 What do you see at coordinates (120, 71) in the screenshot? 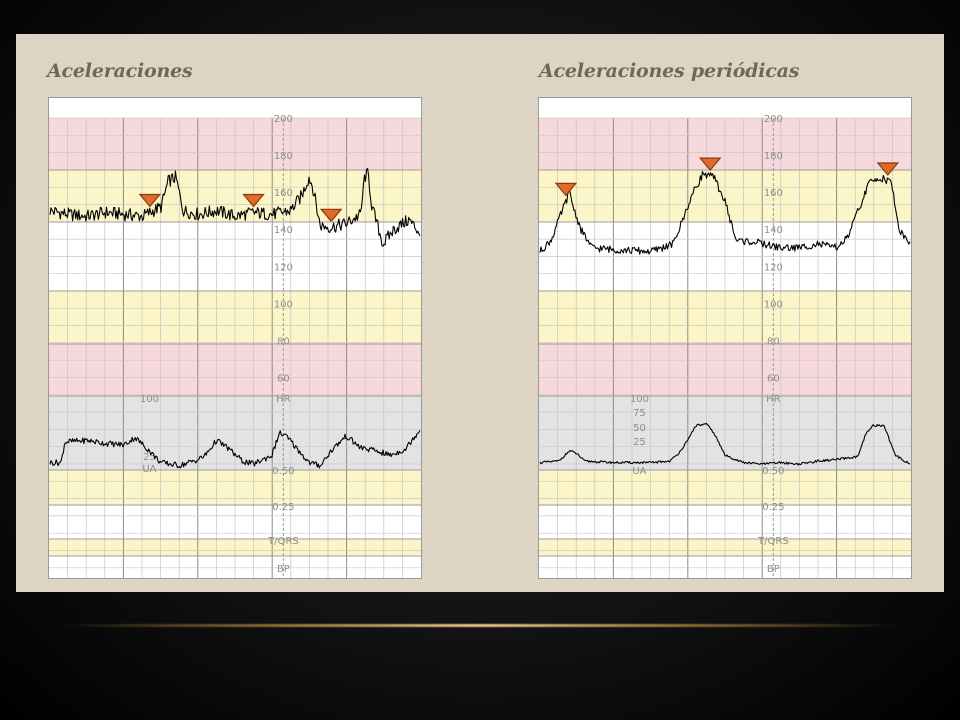
I see `chart-title-left: Aceleraciones` at bounding box center [120, 71].